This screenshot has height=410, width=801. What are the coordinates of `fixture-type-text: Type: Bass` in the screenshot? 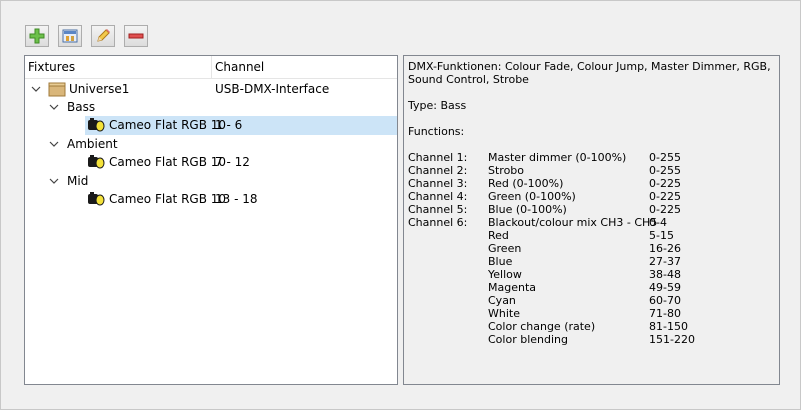 It's located at (437, 105).